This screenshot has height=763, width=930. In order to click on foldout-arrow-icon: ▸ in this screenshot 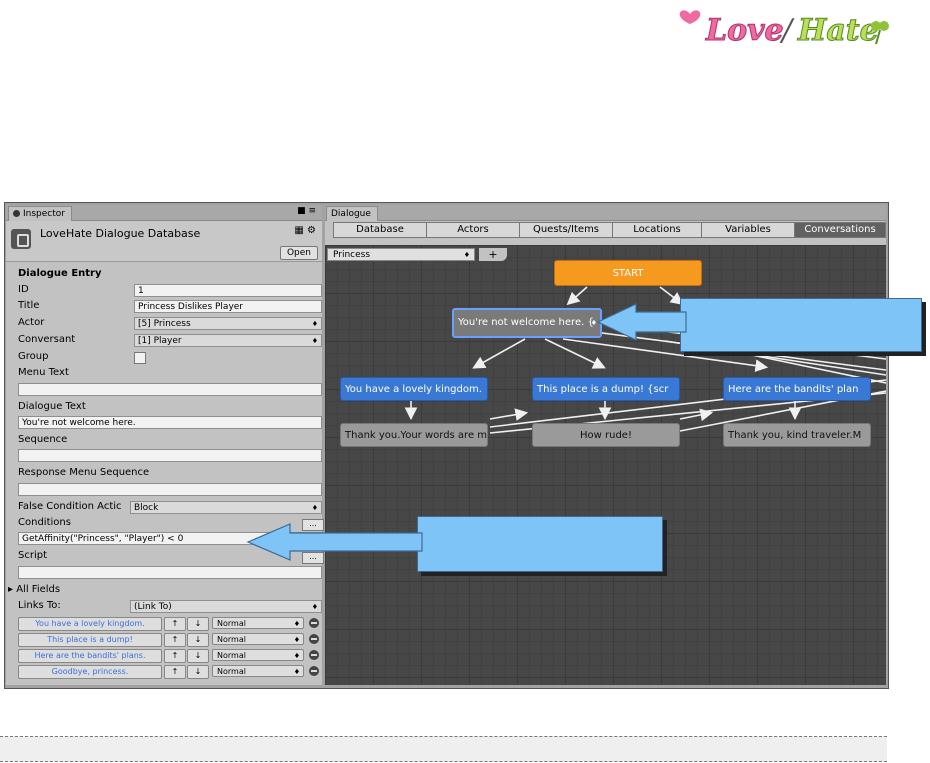, I will do `click(11, 589)`.